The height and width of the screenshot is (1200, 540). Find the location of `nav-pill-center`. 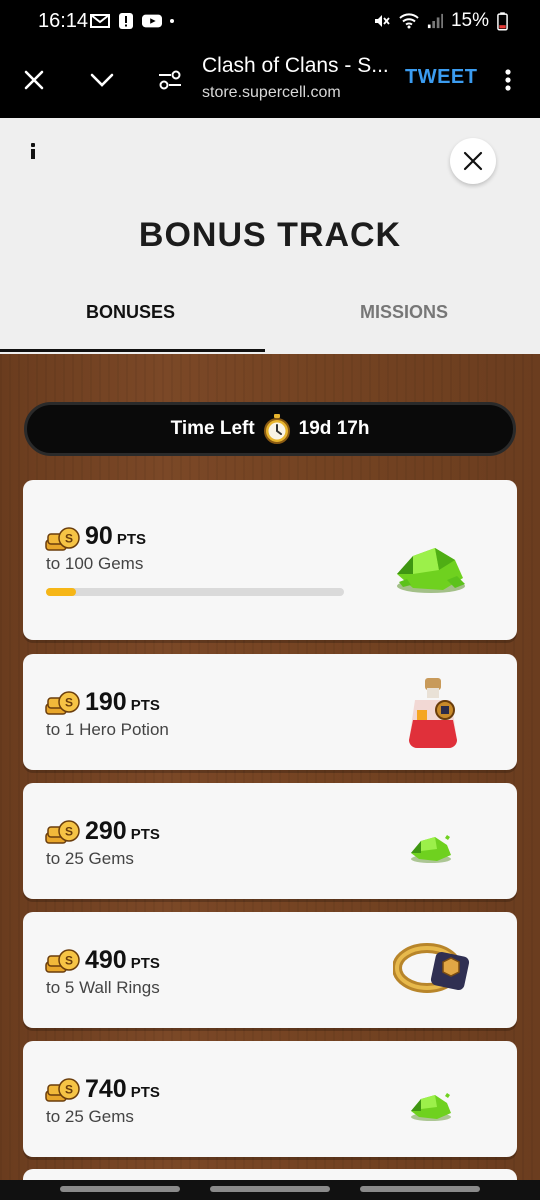

nav-pill-center is located at coordinates (270, 1189).